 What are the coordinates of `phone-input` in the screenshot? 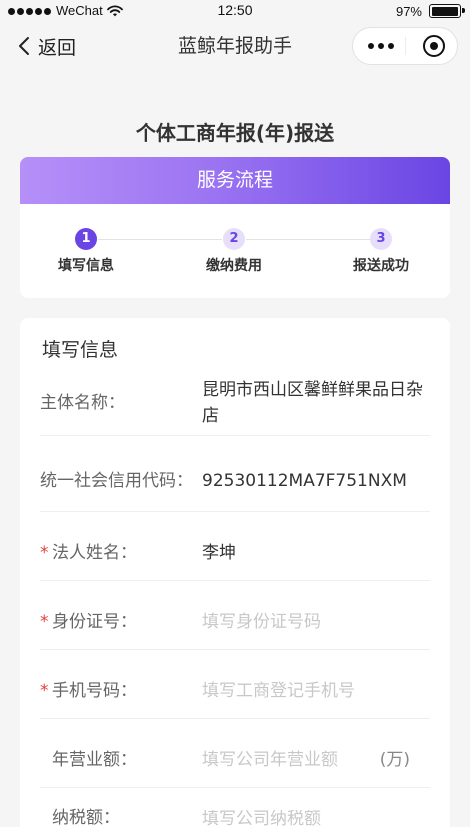 It's located at (316, 691).